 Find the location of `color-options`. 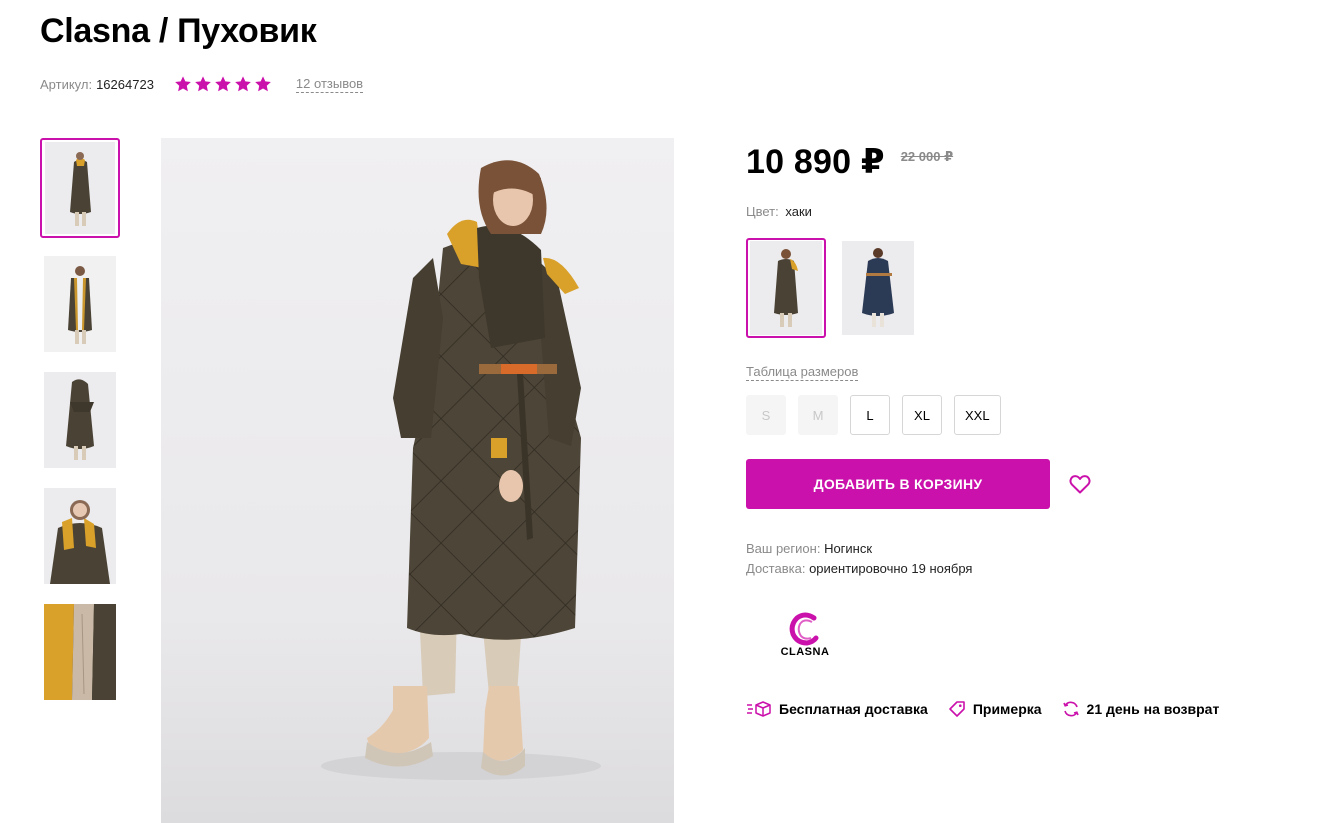

color-options is located at coordinates (838, 288).